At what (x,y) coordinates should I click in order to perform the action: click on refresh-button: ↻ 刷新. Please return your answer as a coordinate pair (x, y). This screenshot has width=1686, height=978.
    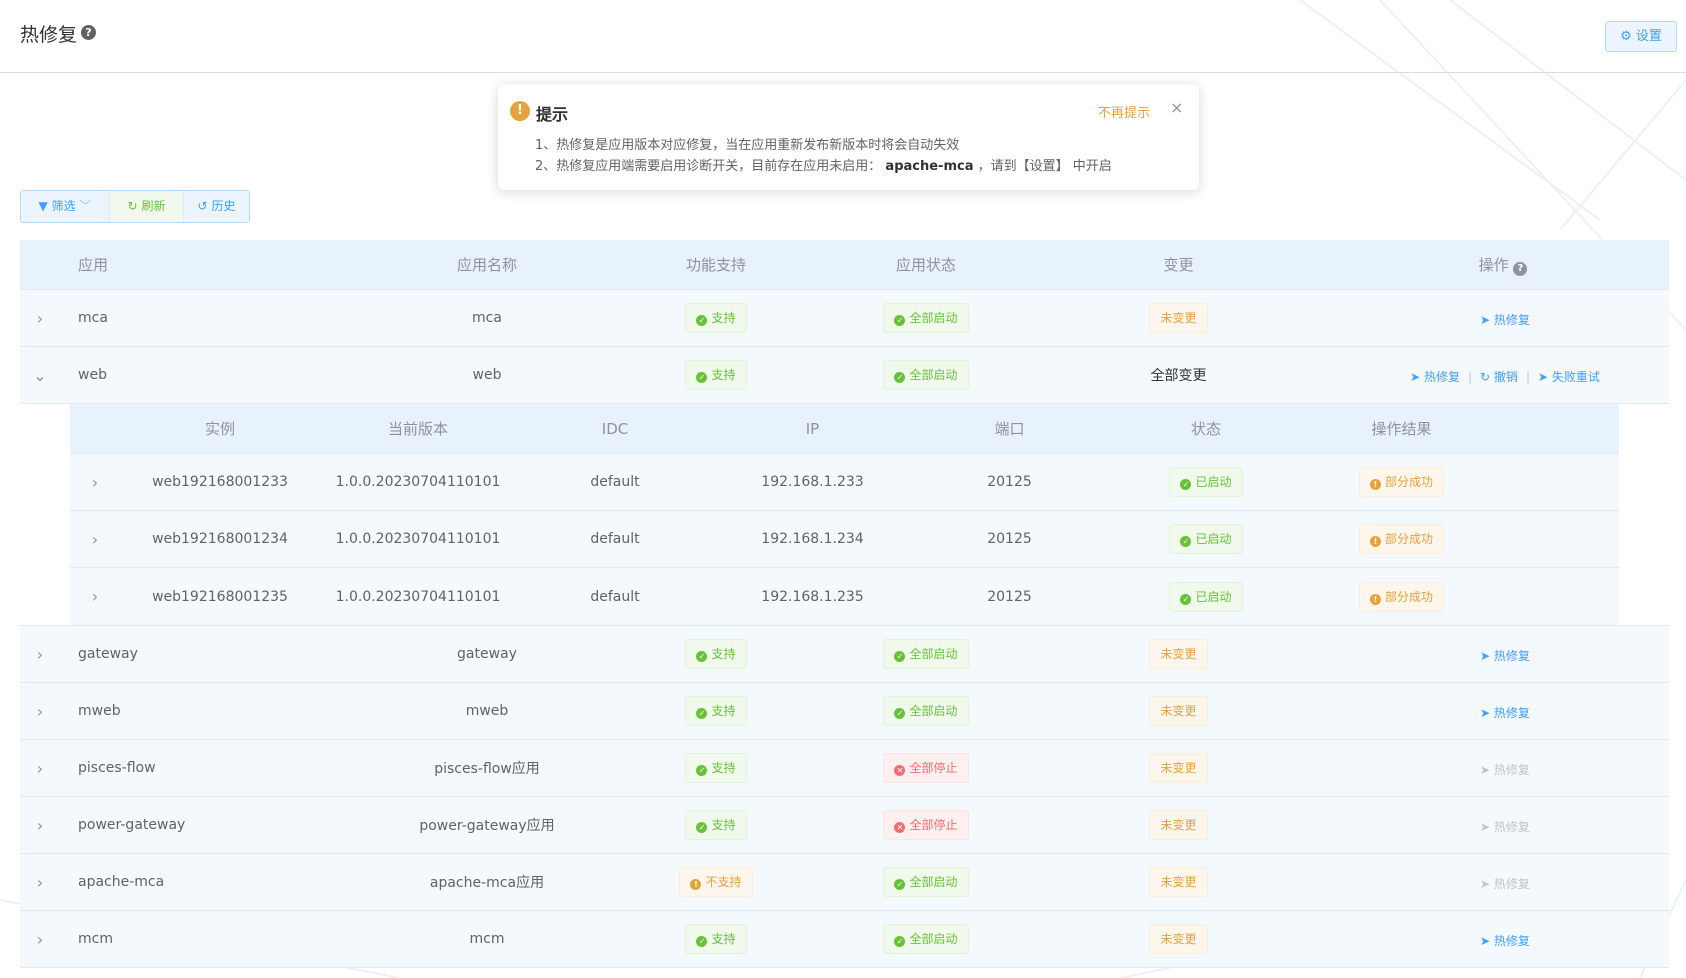
    Looking at the image, I should click on (146, 206).